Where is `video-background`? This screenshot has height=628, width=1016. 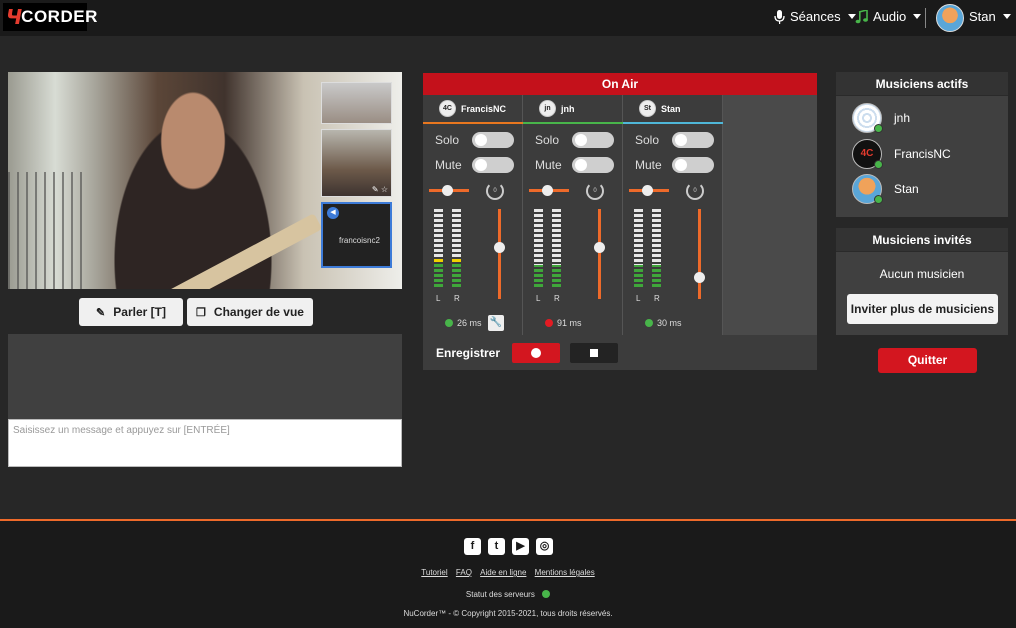 video-background is located at coordinates (48, 230).